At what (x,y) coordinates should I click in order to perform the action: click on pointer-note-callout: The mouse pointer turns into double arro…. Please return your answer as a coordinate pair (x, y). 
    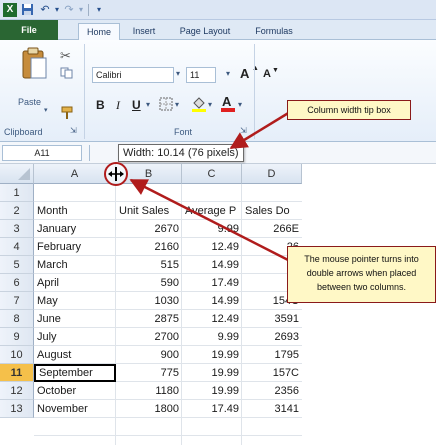
    Looking at the image, I should click on (361, 274).